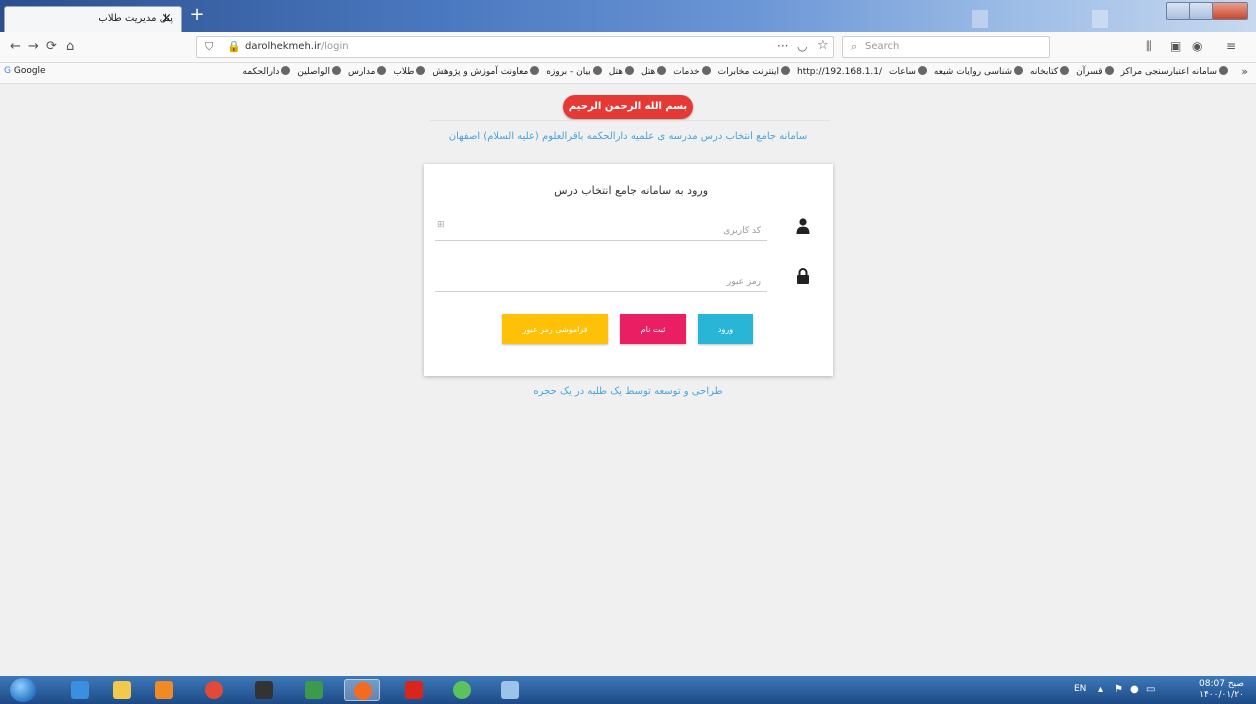 The height and width of the screenshot is (704, 1256). What do you see at coordinates (480, 72) in the screenshot?
I see `bookmark-label: معاونت آموزش و پژوهش` at bounding box center [480, 72].